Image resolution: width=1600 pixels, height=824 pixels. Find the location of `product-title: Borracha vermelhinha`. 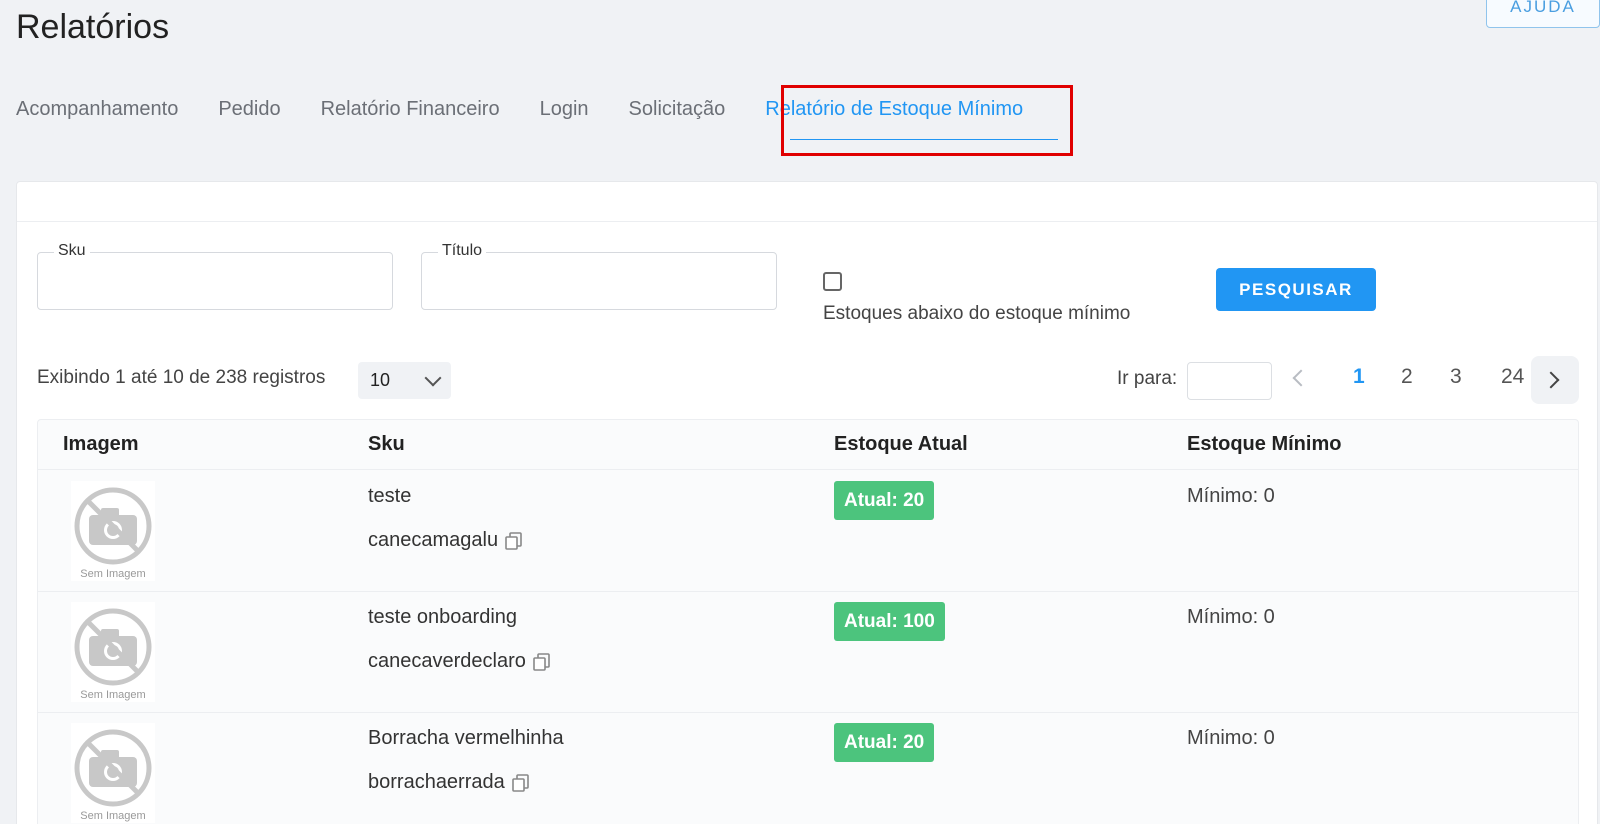

product-title: Borracha vermelhinha is located at coordinates (466, 738).